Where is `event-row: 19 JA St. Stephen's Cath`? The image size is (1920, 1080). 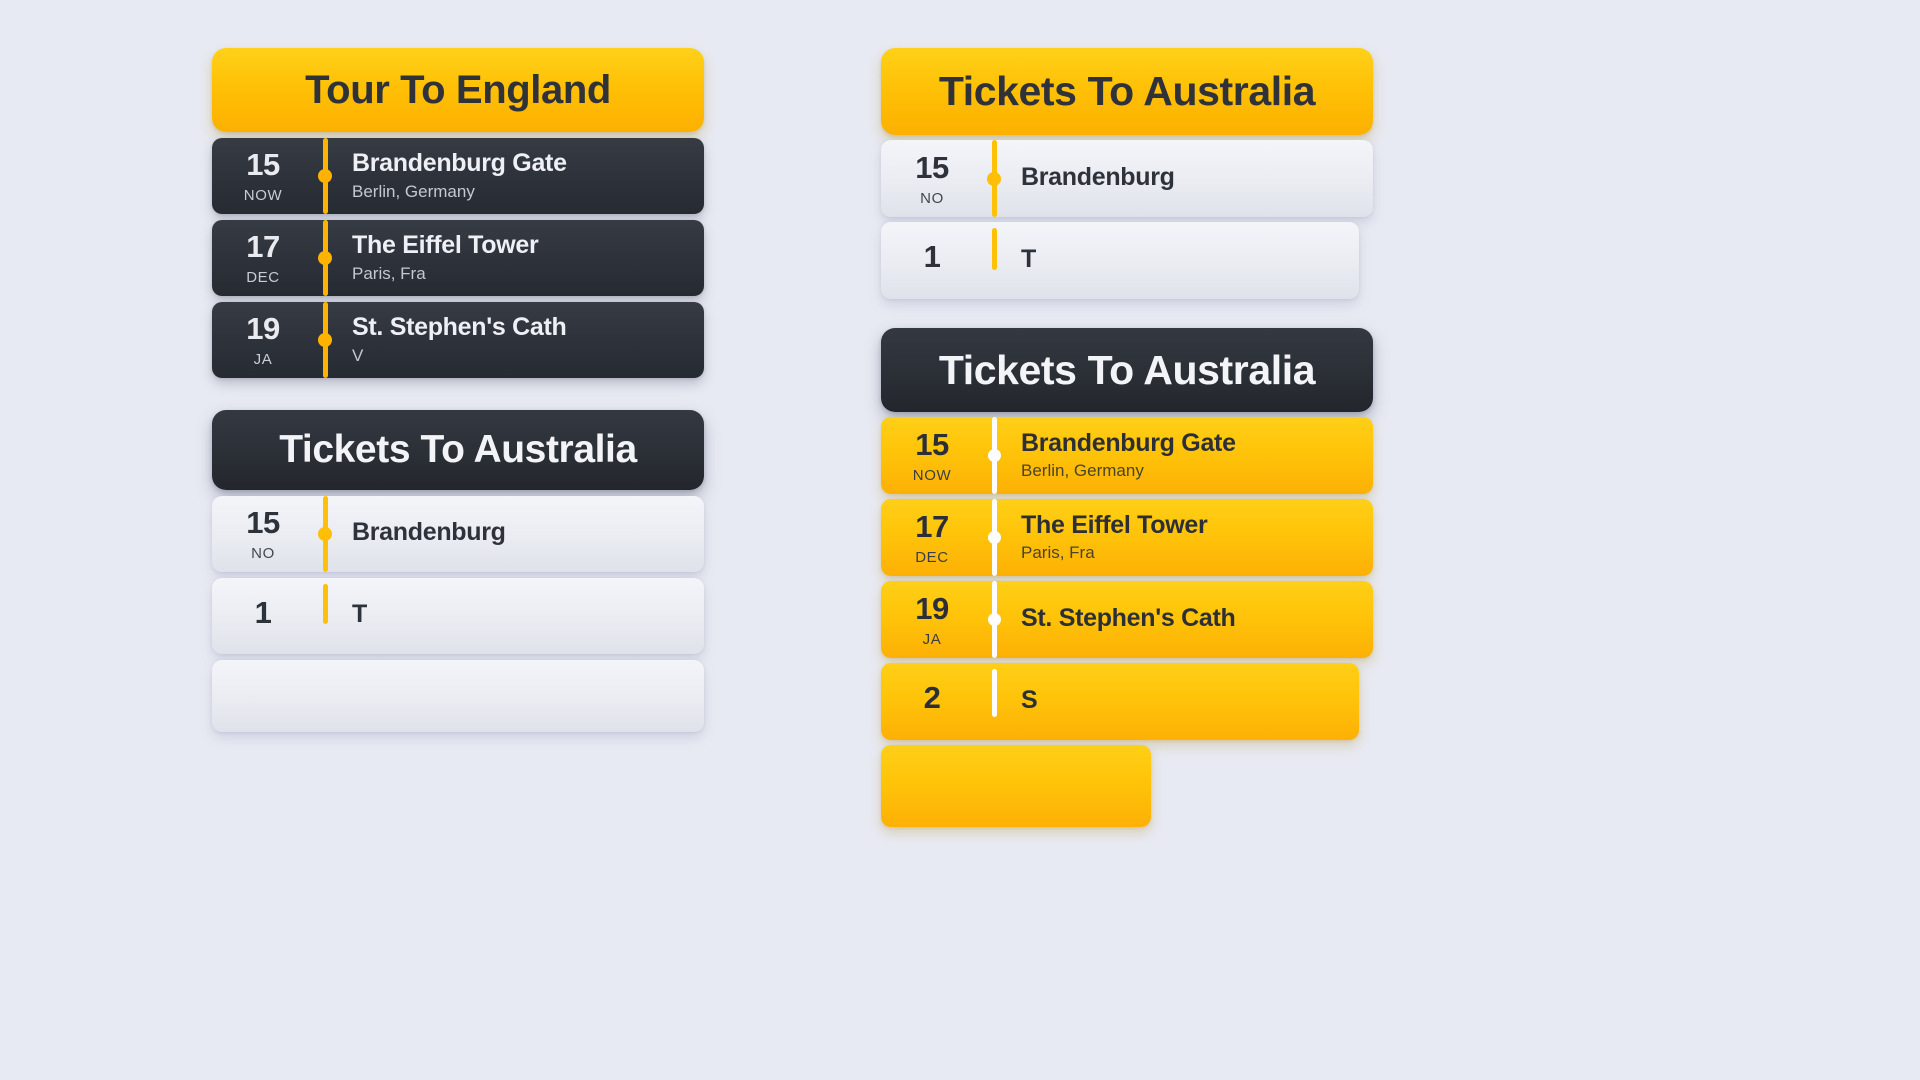 event-row: 19 JA St. Stephen's Cath is located at coordinates (1127, 619).